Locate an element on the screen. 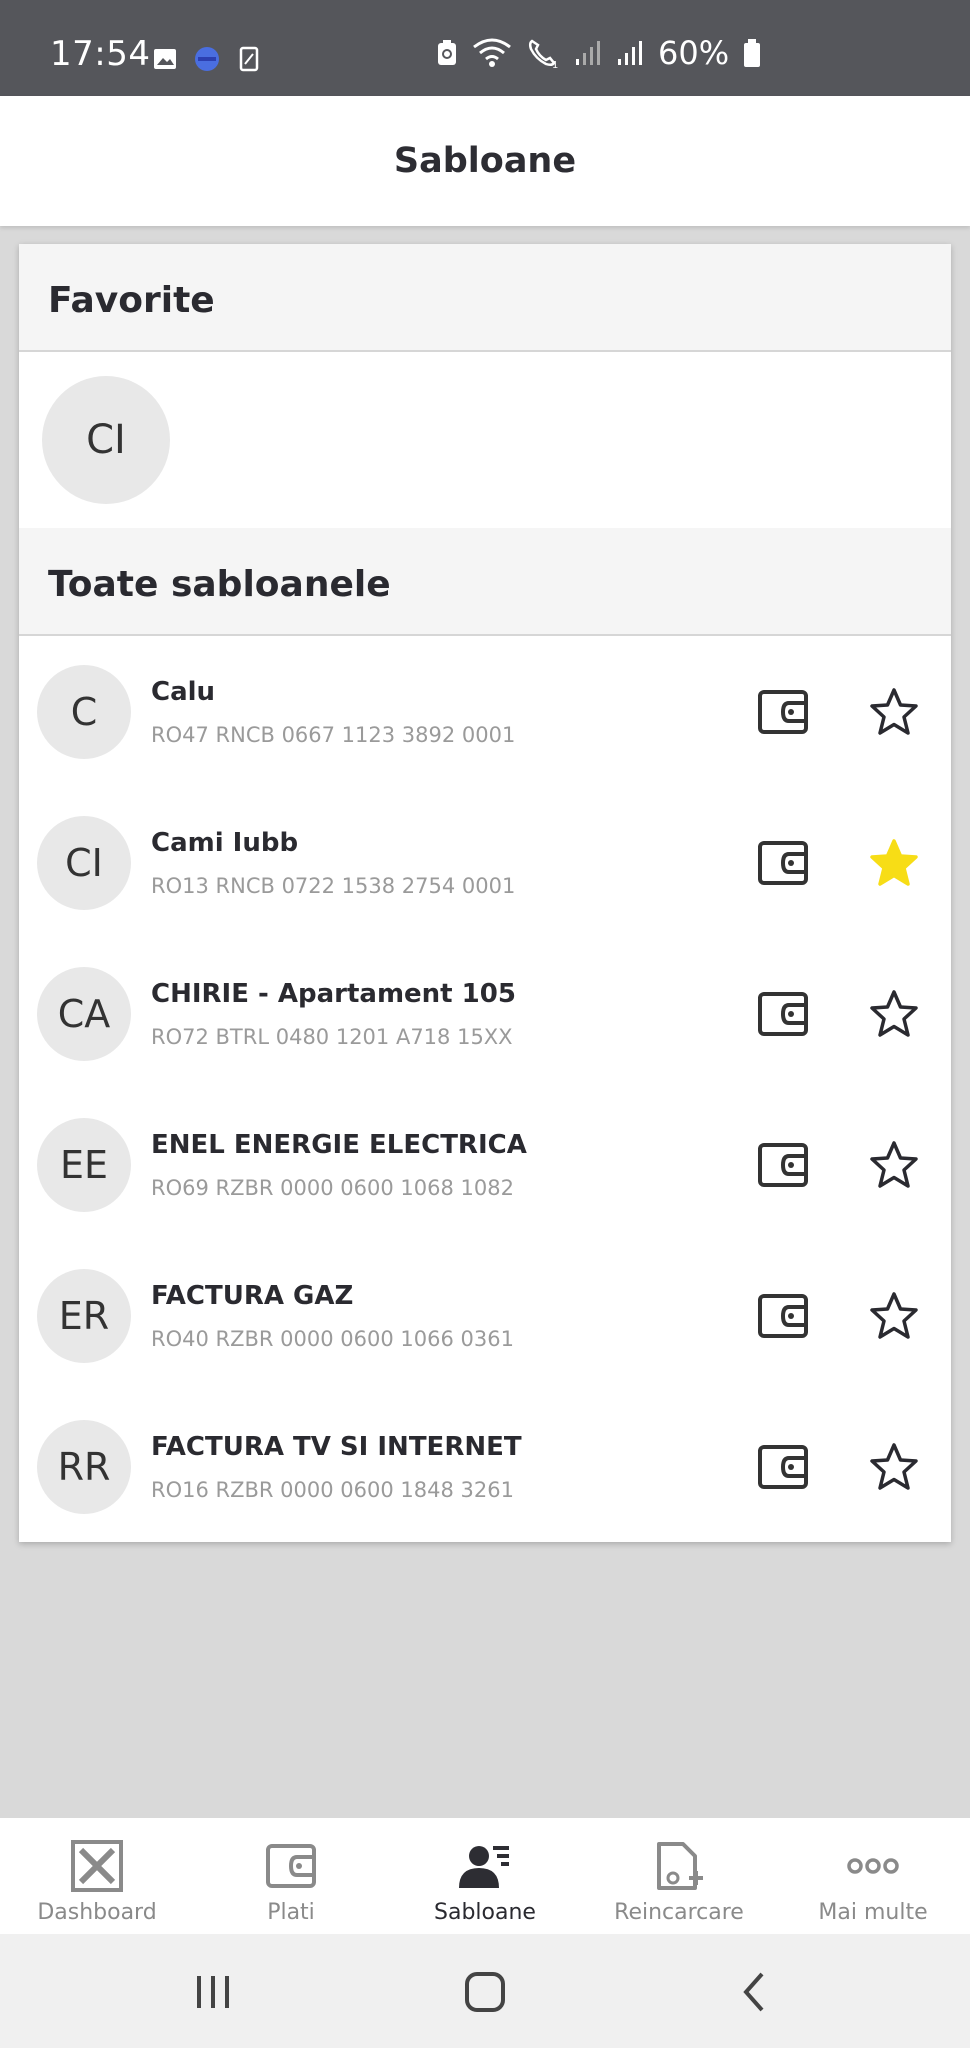  dashboard-icon is located at coordinates (97, 1866).